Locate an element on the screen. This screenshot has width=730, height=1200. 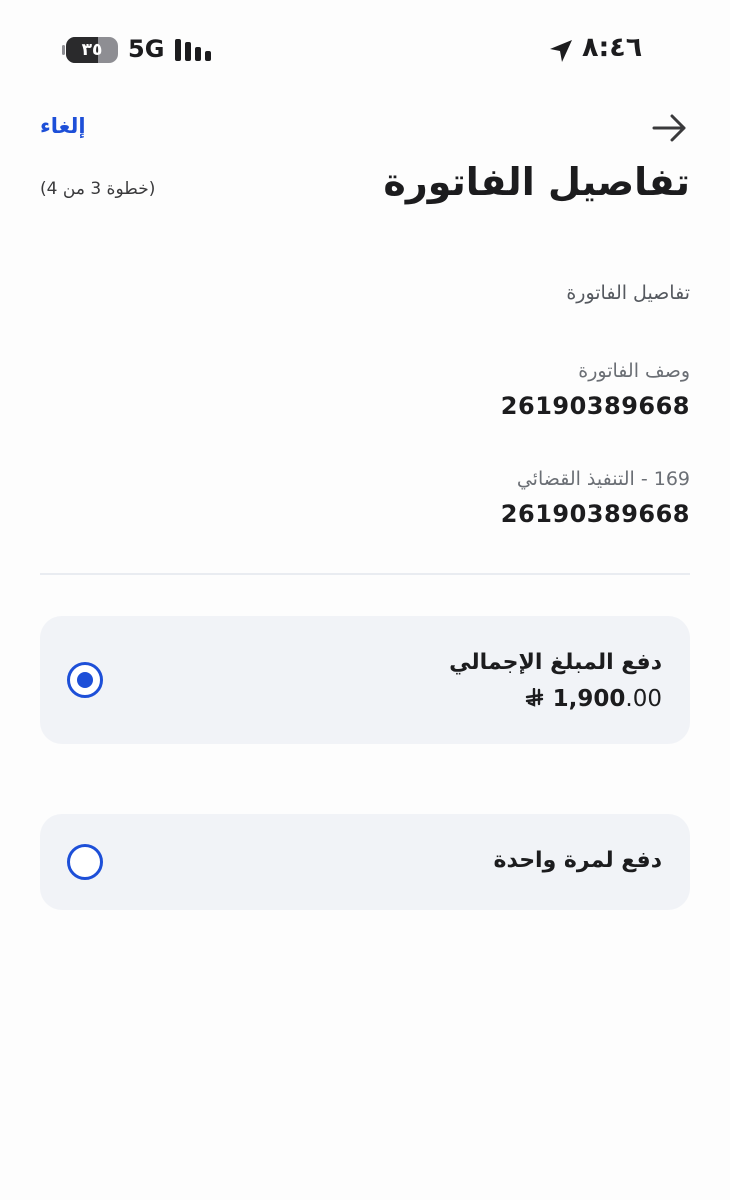
pay-one-time-title: دفع لمرة واحدة is located at coordinates (578, 860).